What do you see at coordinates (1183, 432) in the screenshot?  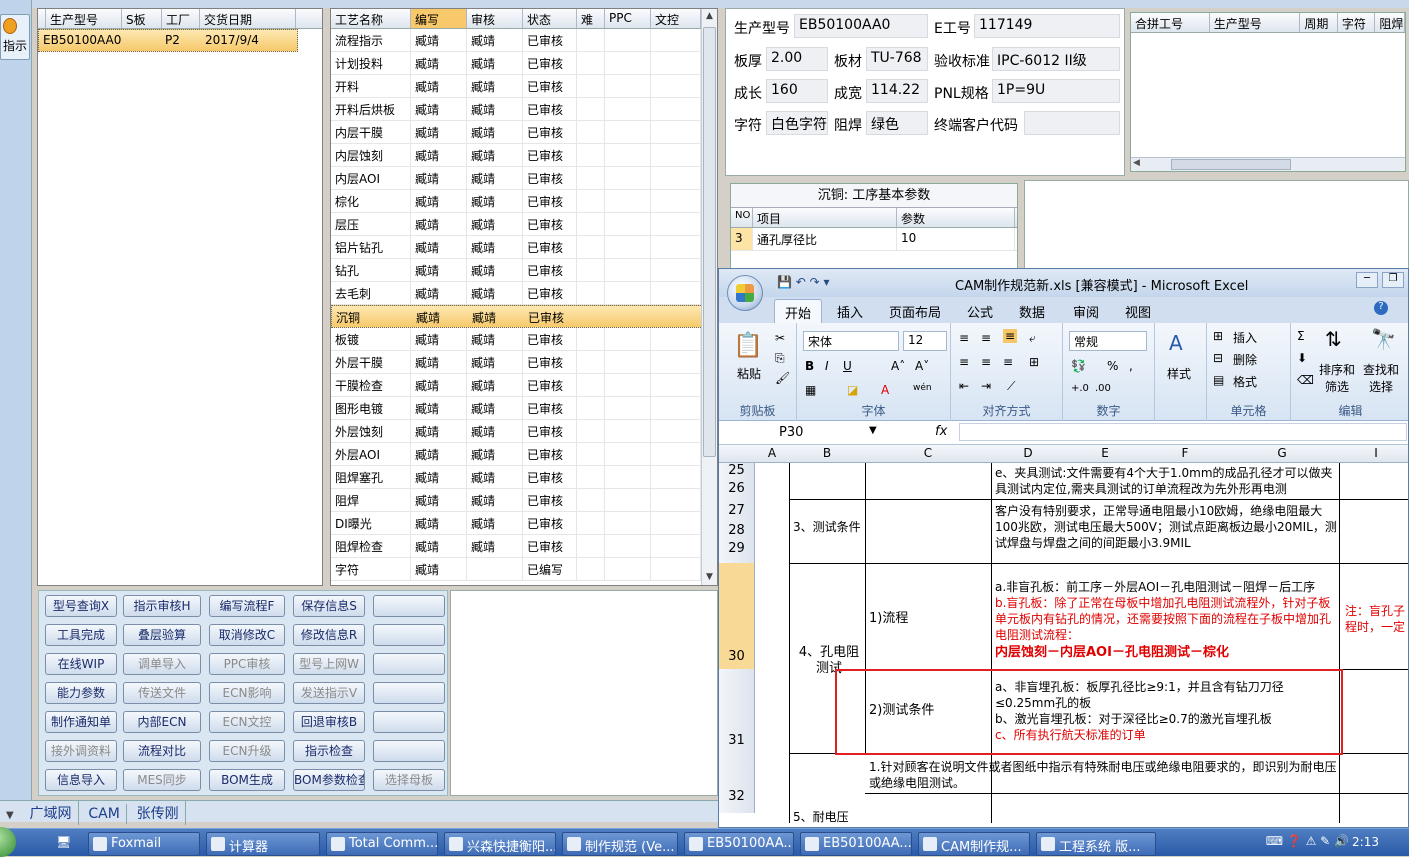 I see `formula-input` at bounding box center [1183, 432].